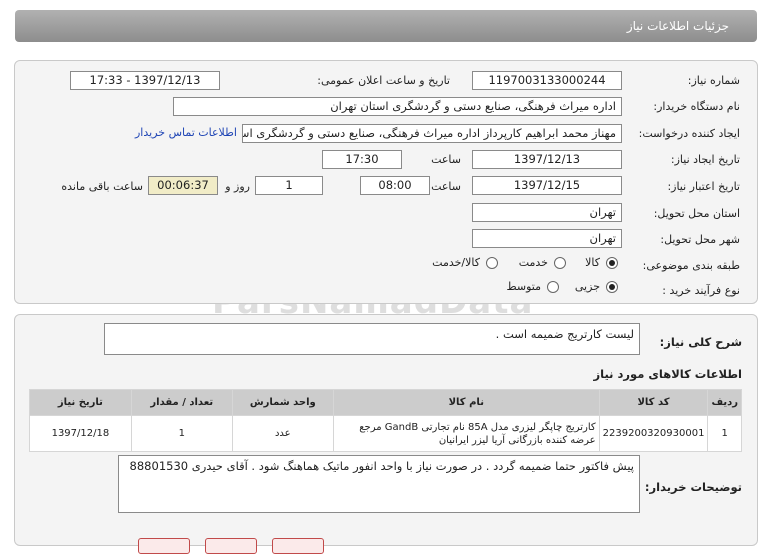 This screenshot has height=554, width=770. I want to click on item-qty-cell: 1, so click(181, 433).